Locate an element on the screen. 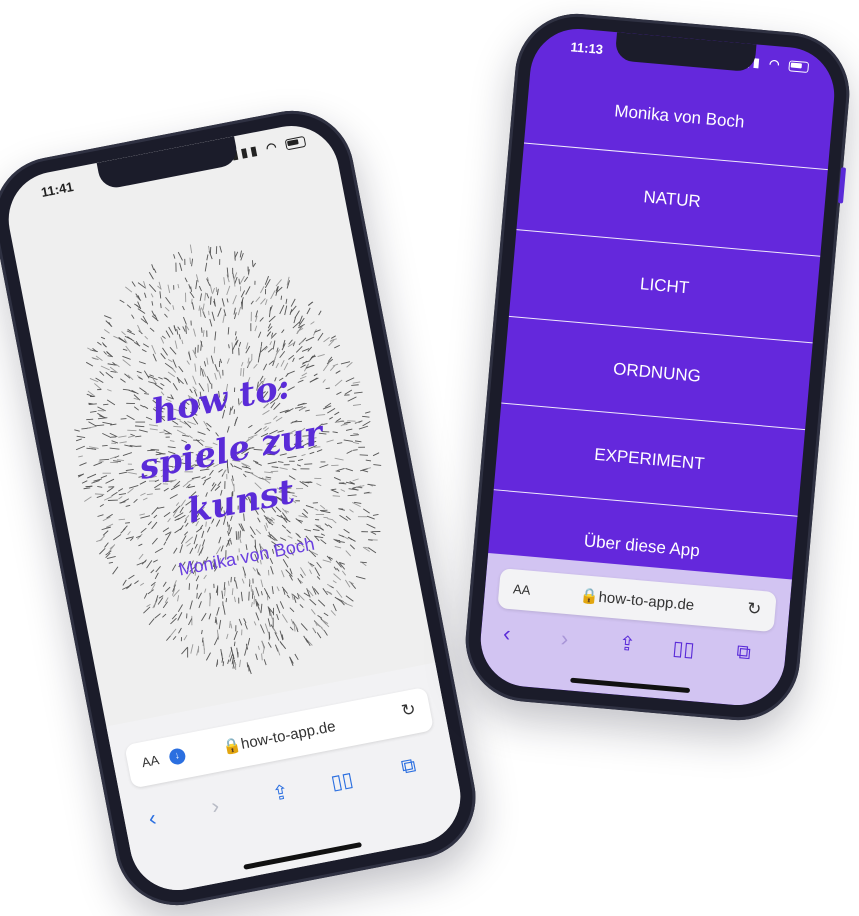 This screenshot has height=916, width=859. browser-bottom-bar: AA 🔒how-to-app.de ↻ ‹ › ⇪ ▯▯ ⧉ is located at coordinates (634, 631).